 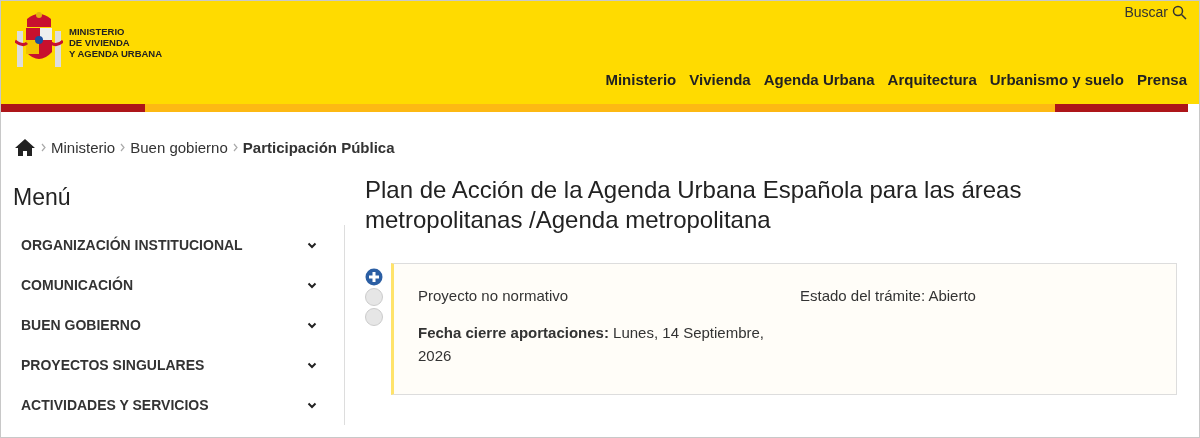 I want to click on nav-link: Urbanismo y suelo, so click(x=1056, y=79).